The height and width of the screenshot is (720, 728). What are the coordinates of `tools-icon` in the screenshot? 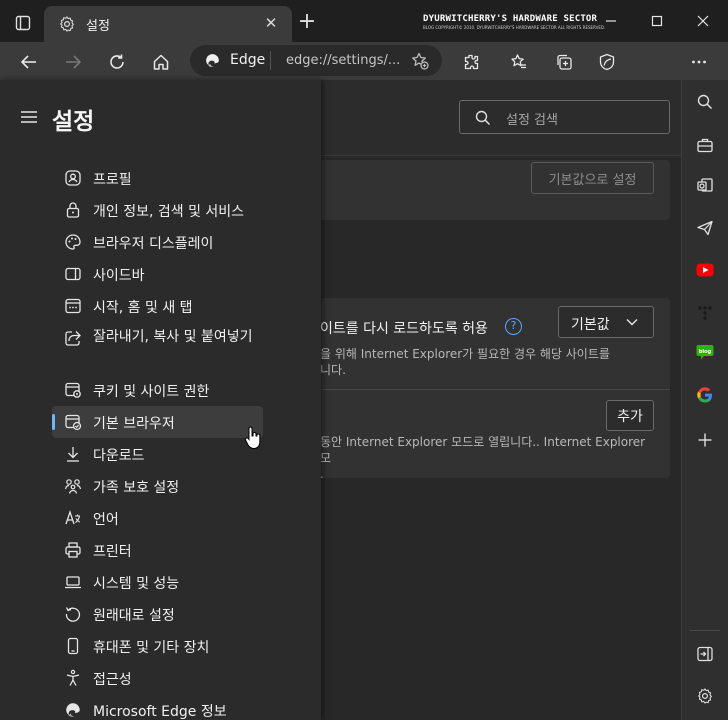 It's located at (705, 145).